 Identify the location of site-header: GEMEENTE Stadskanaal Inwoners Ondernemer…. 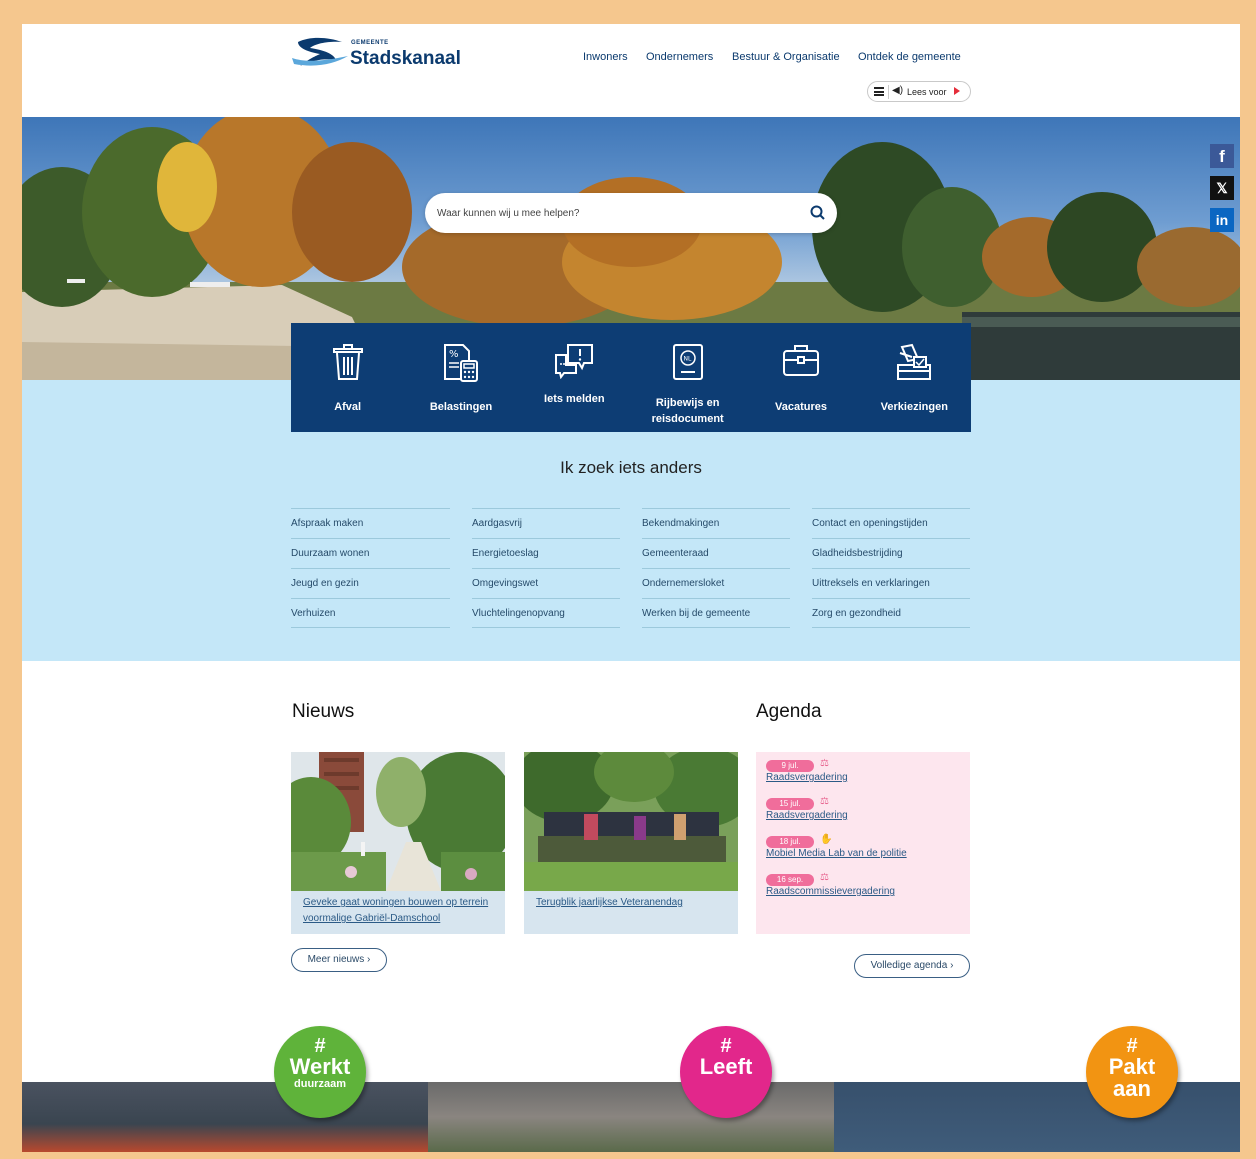
(631, 70).